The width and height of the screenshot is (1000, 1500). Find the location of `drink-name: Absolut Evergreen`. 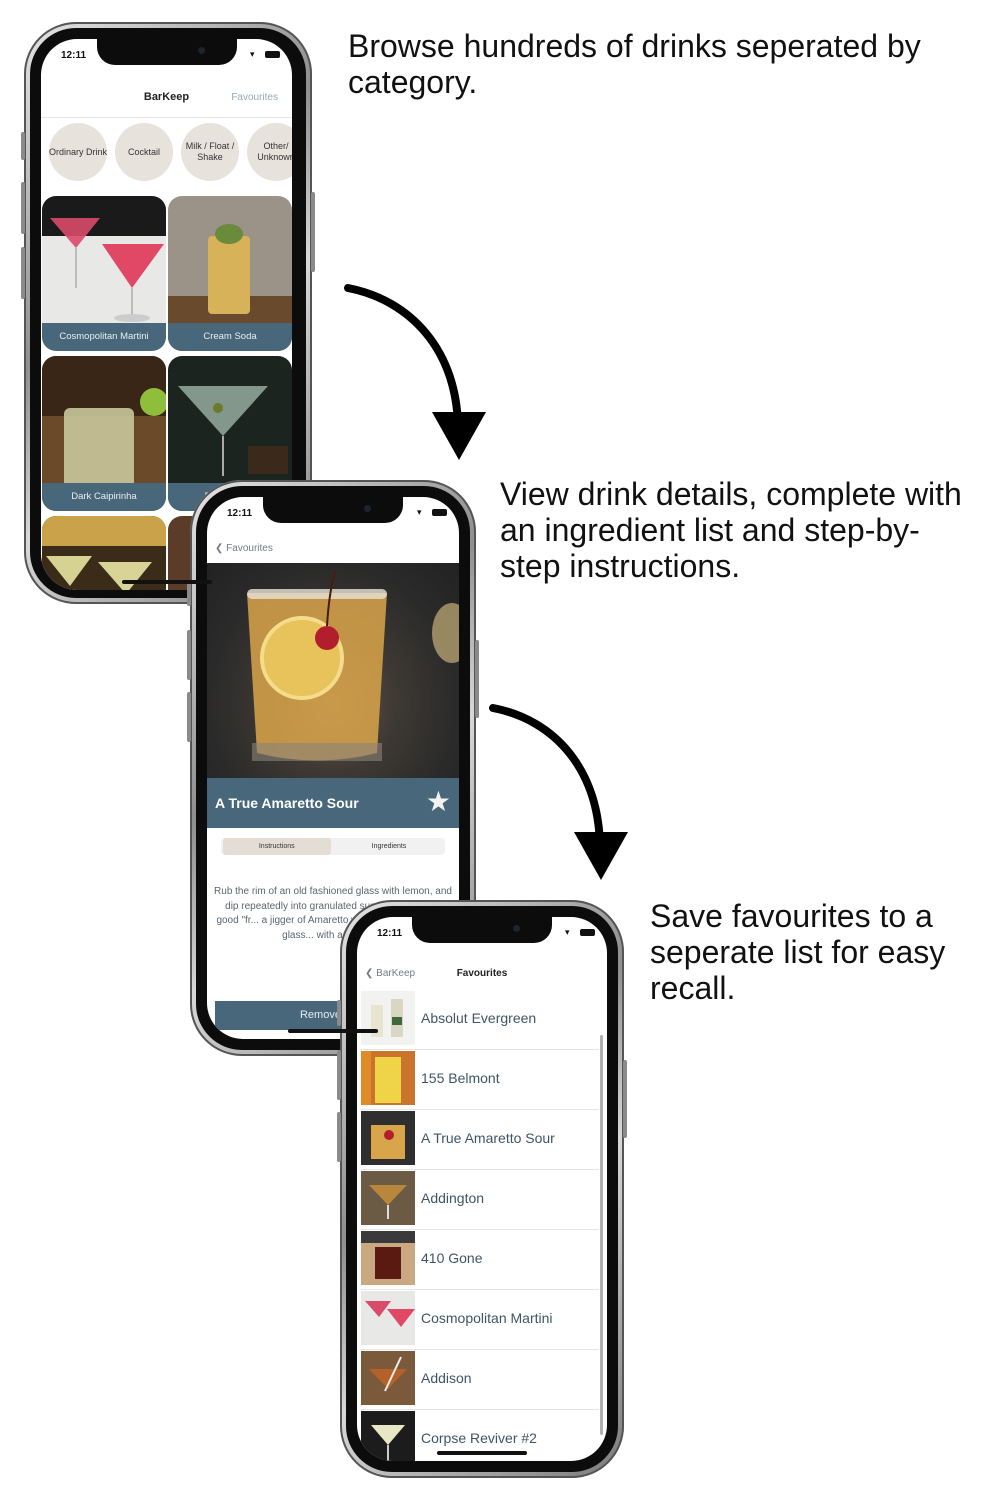

drink-name: Absolut Evergreen is located at coordinates (479, 1018).